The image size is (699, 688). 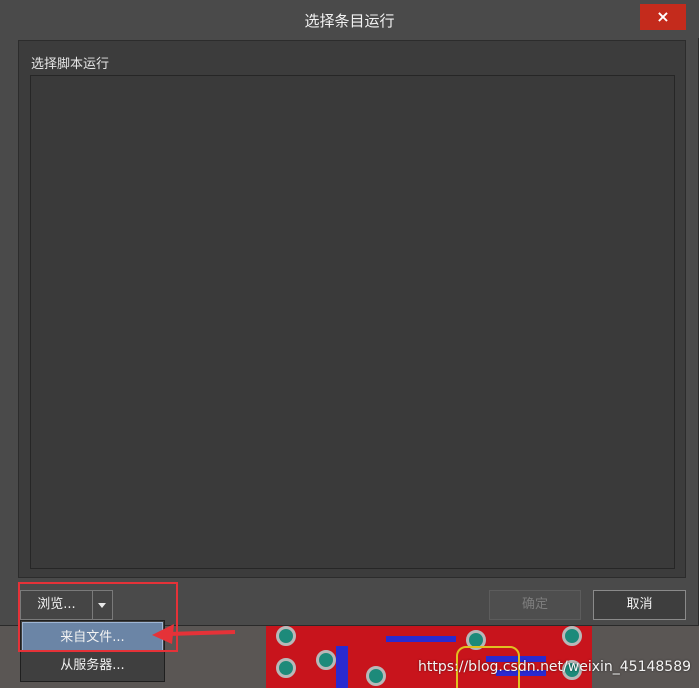 I want to click on dialog-titlebar: 选择条目运行 ×, so click(x=349, y=19).